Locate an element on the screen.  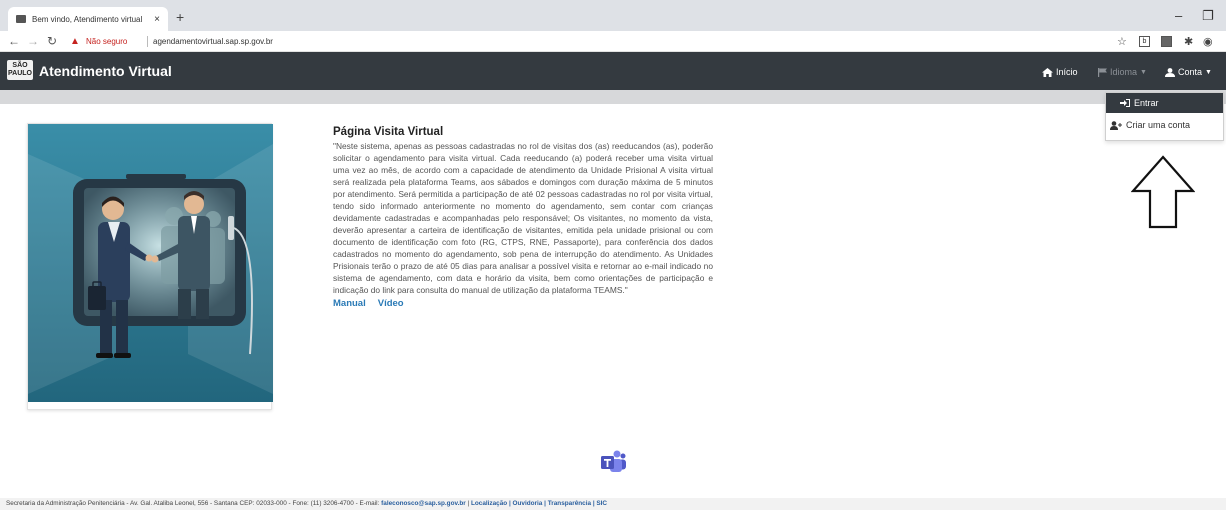
security-label: Não seguro is located at coordinates (106, 41).